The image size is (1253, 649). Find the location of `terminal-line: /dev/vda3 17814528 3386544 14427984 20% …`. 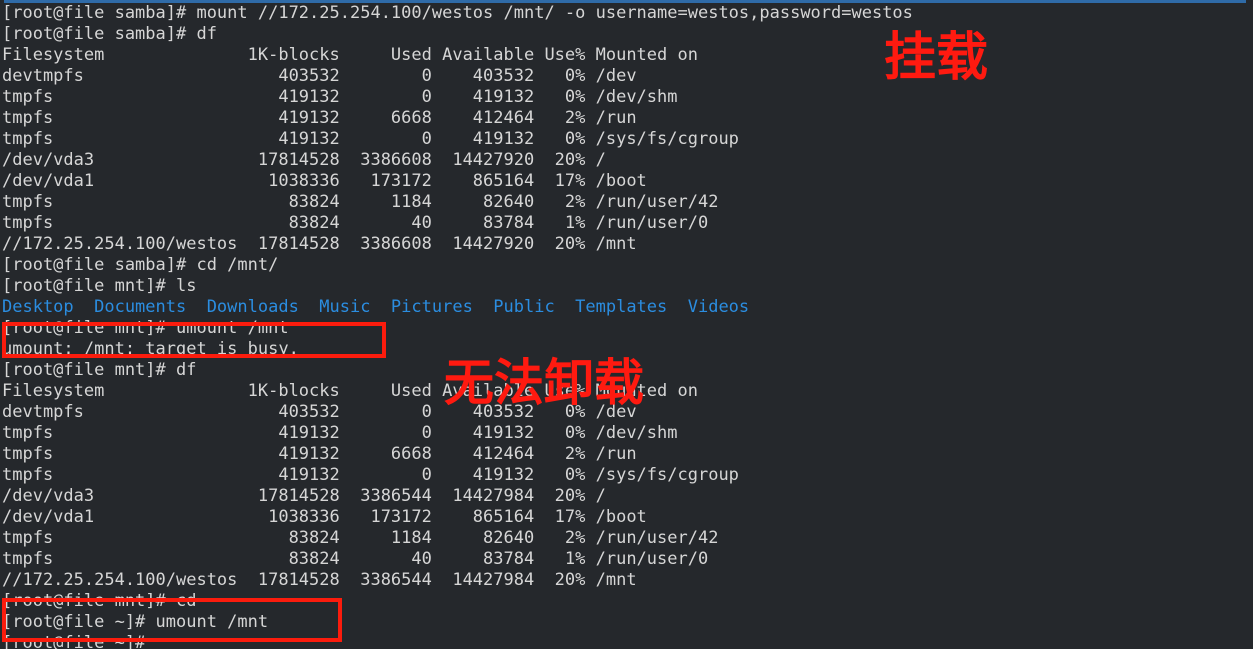

terminal-line: /dev/vda3 17814528 3386544 14427984 20% … is located at coordinates (304, 496).